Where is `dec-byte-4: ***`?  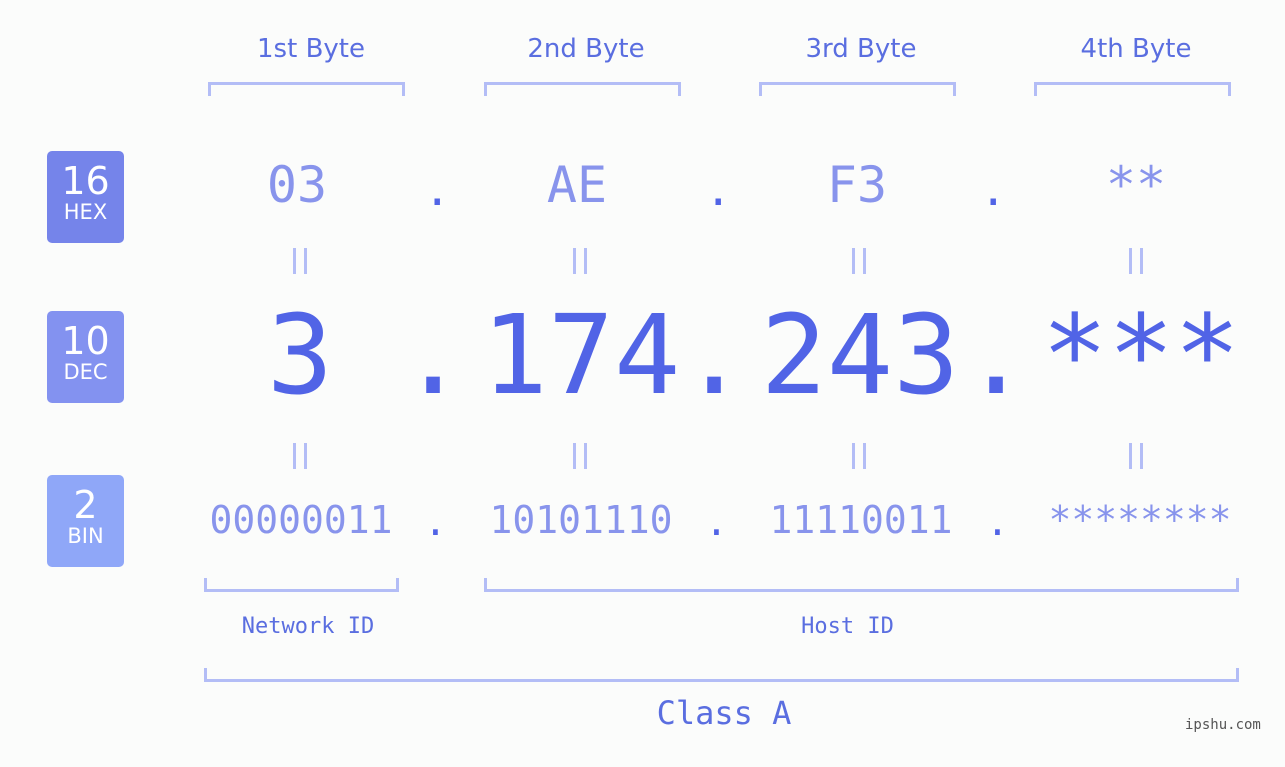
dec-byte-4: *** is located at coordinates (1141, 355).